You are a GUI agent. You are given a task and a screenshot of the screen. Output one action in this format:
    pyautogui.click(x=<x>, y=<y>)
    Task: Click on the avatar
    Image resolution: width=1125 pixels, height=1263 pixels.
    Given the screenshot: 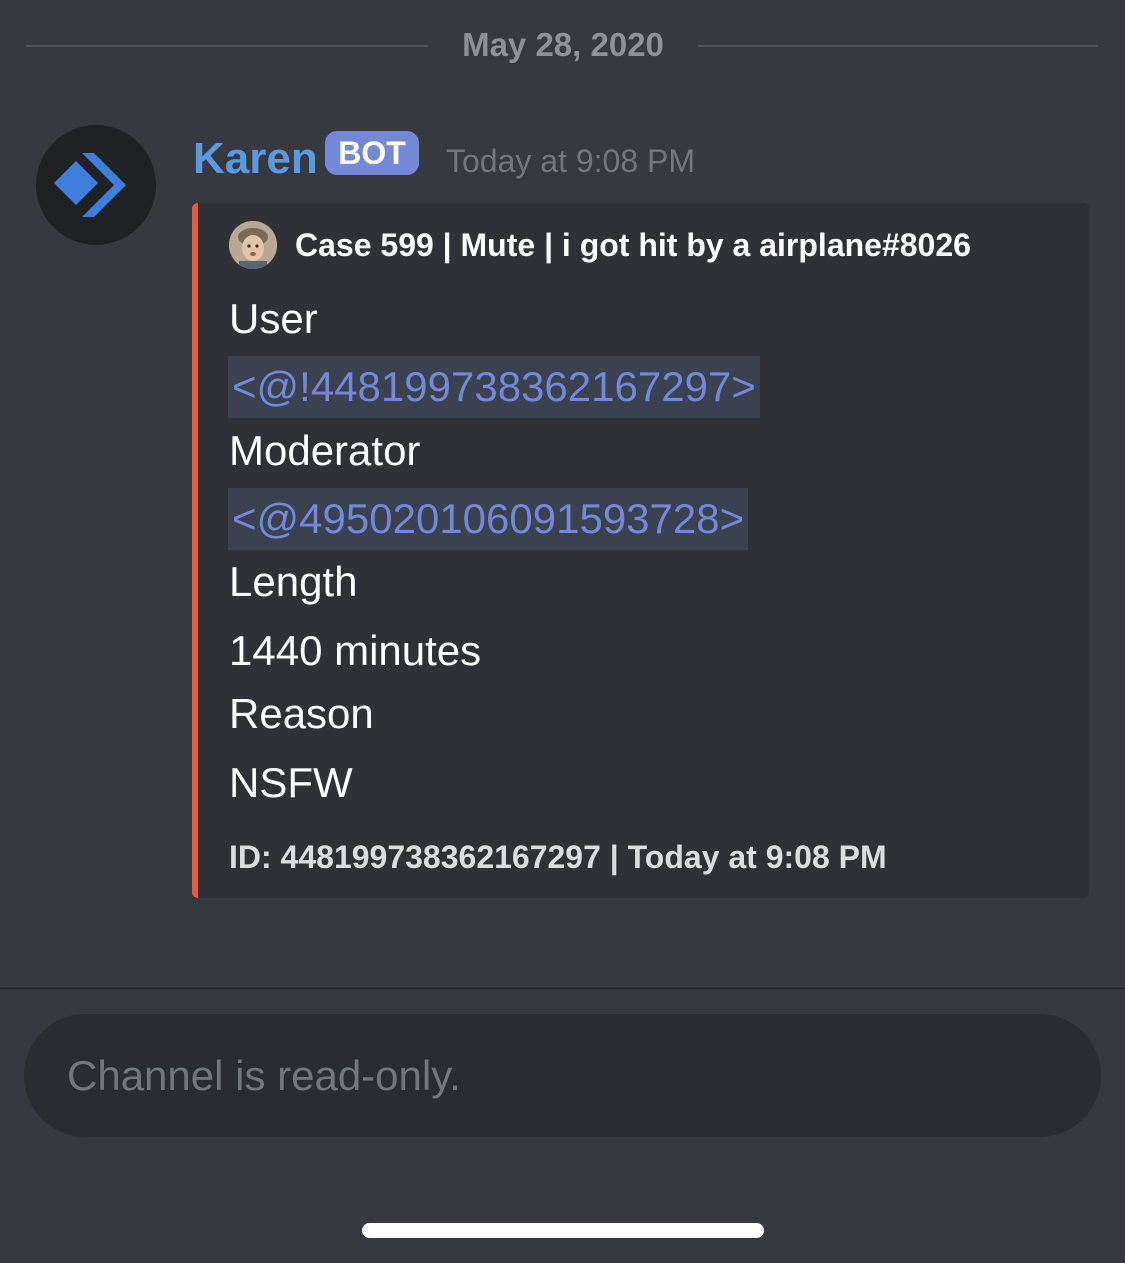 What is the action you would take?
    pyautogui.click(x=96, y=185)
    